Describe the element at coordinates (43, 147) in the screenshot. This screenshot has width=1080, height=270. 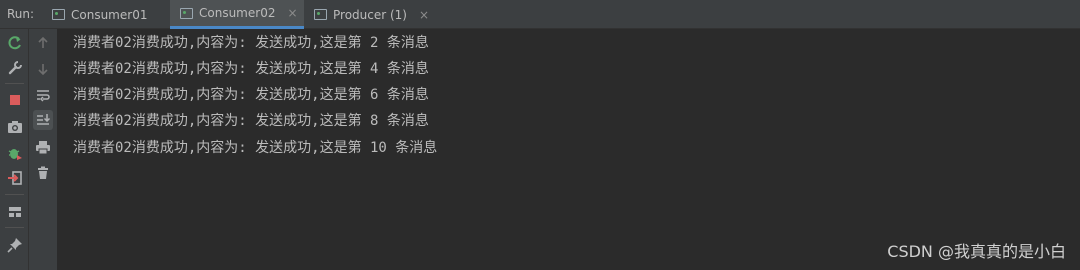
I see `print-icon` at that location.